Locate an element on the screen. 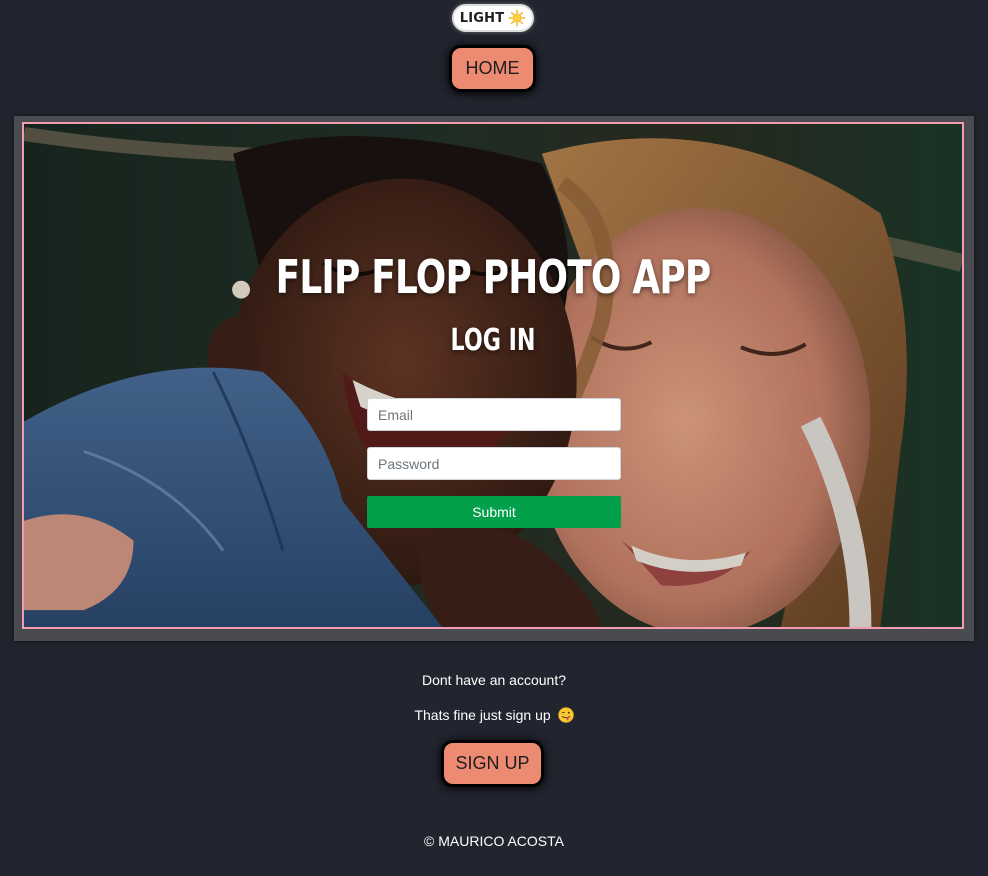  app-title: FLIP FLOP PHOTO APP is located at coordinates (493, 277).